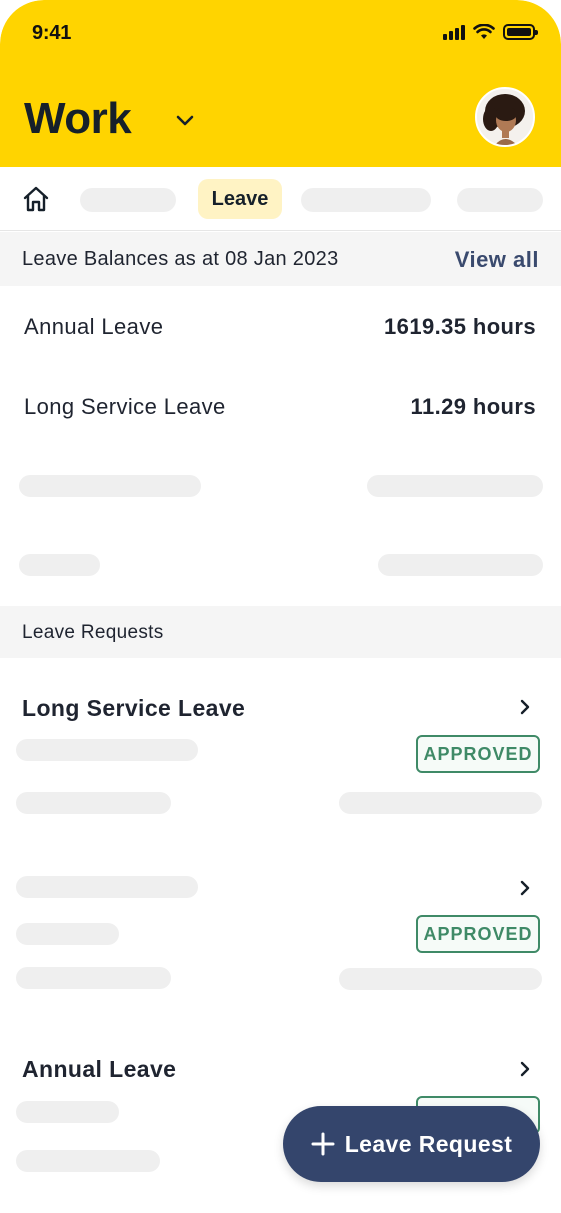  What do you see at coordinates (93, 632) in the screenshot?
I see `requests-heading: Leave Requests` at bounding box center [93, 632].